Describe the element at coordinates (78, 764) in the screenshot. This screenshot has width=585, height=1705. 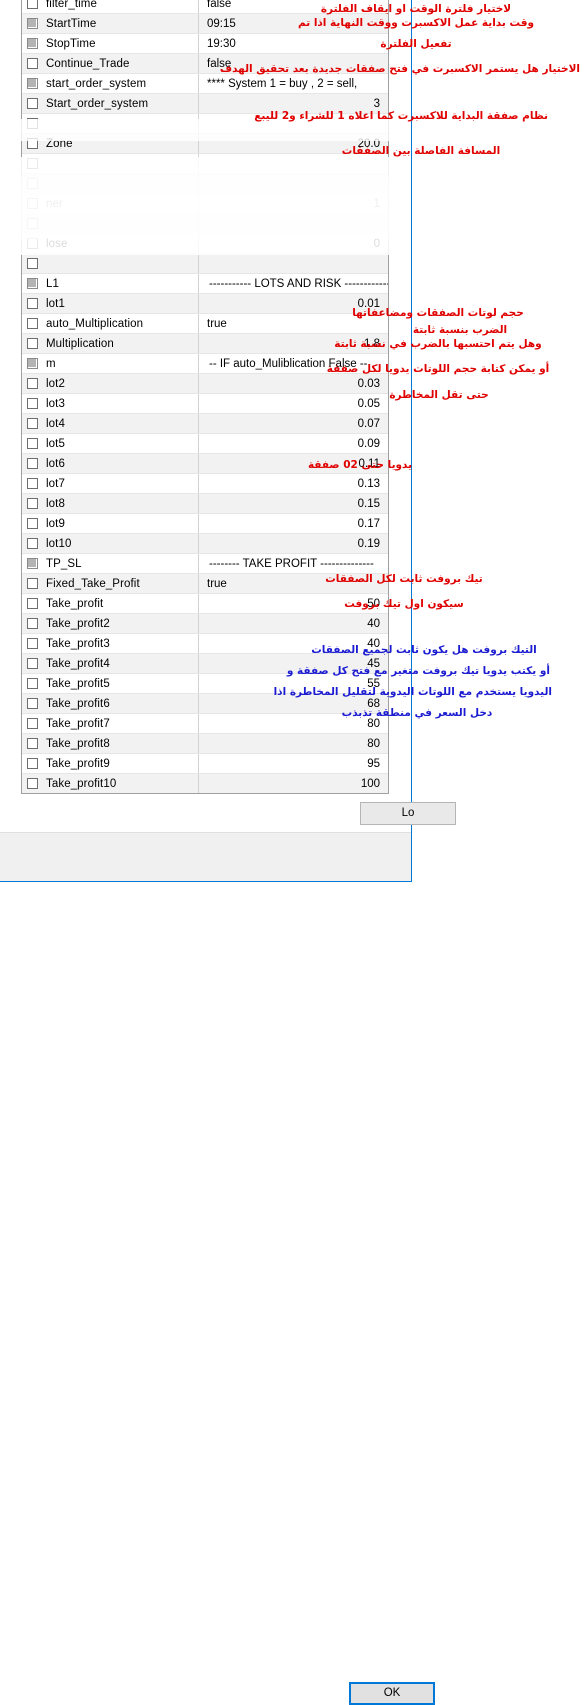
I see `parameter-name: Take_profit9` at that location.